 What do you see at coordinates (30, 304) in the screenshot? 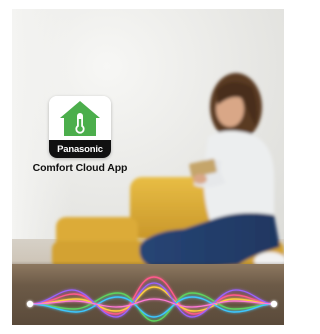
I see `wave-endpoint-left` at bounding box center [30, 304].